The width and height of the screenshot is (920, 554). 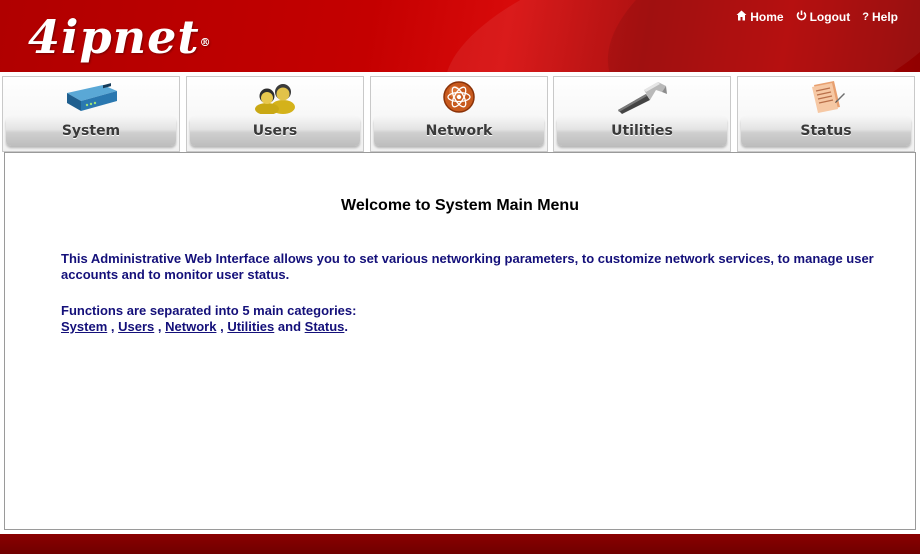 I want to click on tab-utilities-label: Utilities, so click(x=642, y=131).